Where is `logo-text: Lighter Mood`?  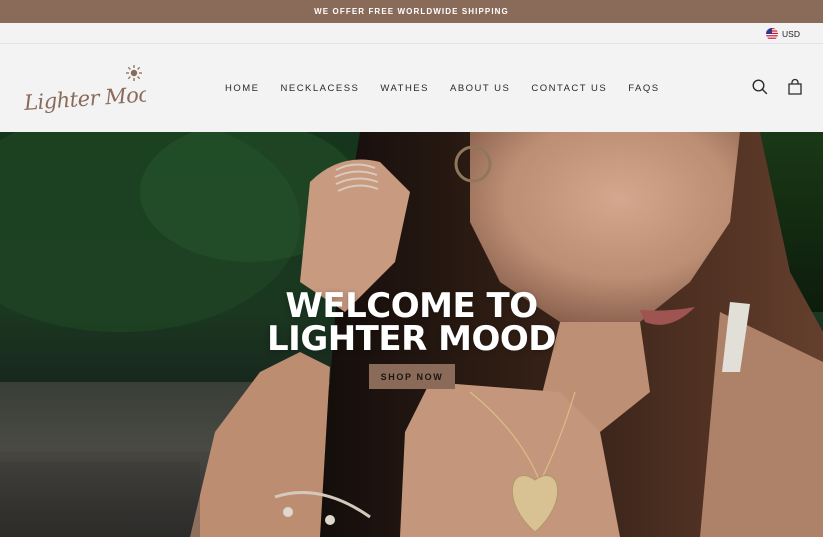
logo-text: Lighter Mood is located at coordinates (84, 98).